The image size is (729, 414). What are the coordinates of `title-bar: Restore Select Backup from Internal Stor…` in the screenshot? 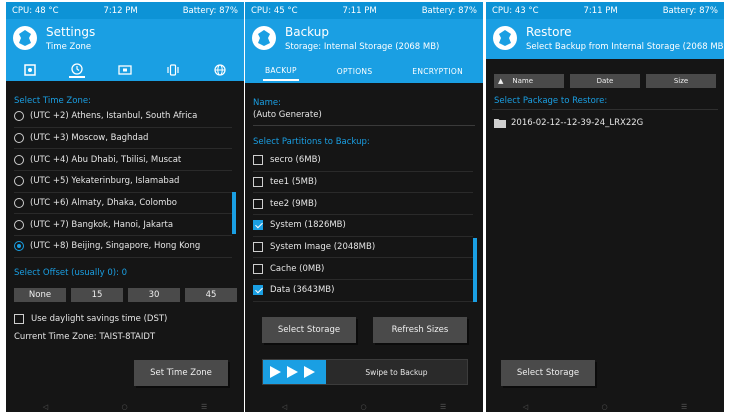 It's located at (605, 39).